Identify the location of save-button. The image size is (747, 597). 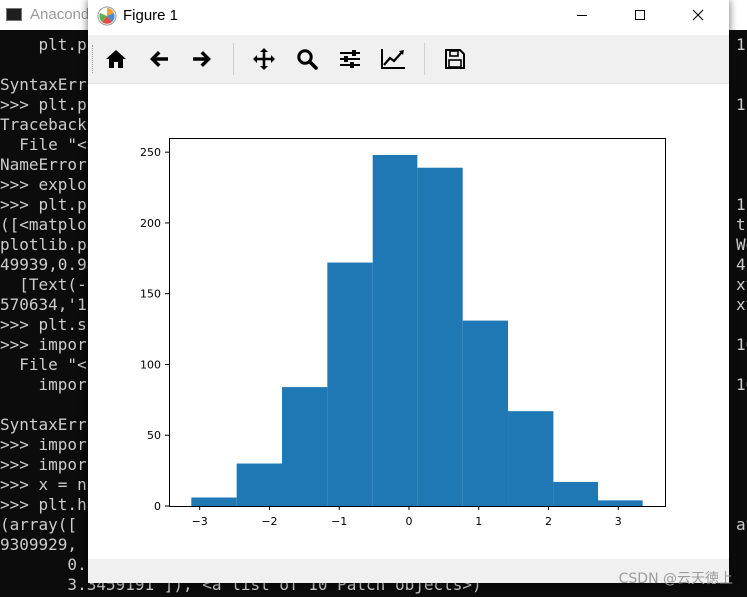
(455, 59).